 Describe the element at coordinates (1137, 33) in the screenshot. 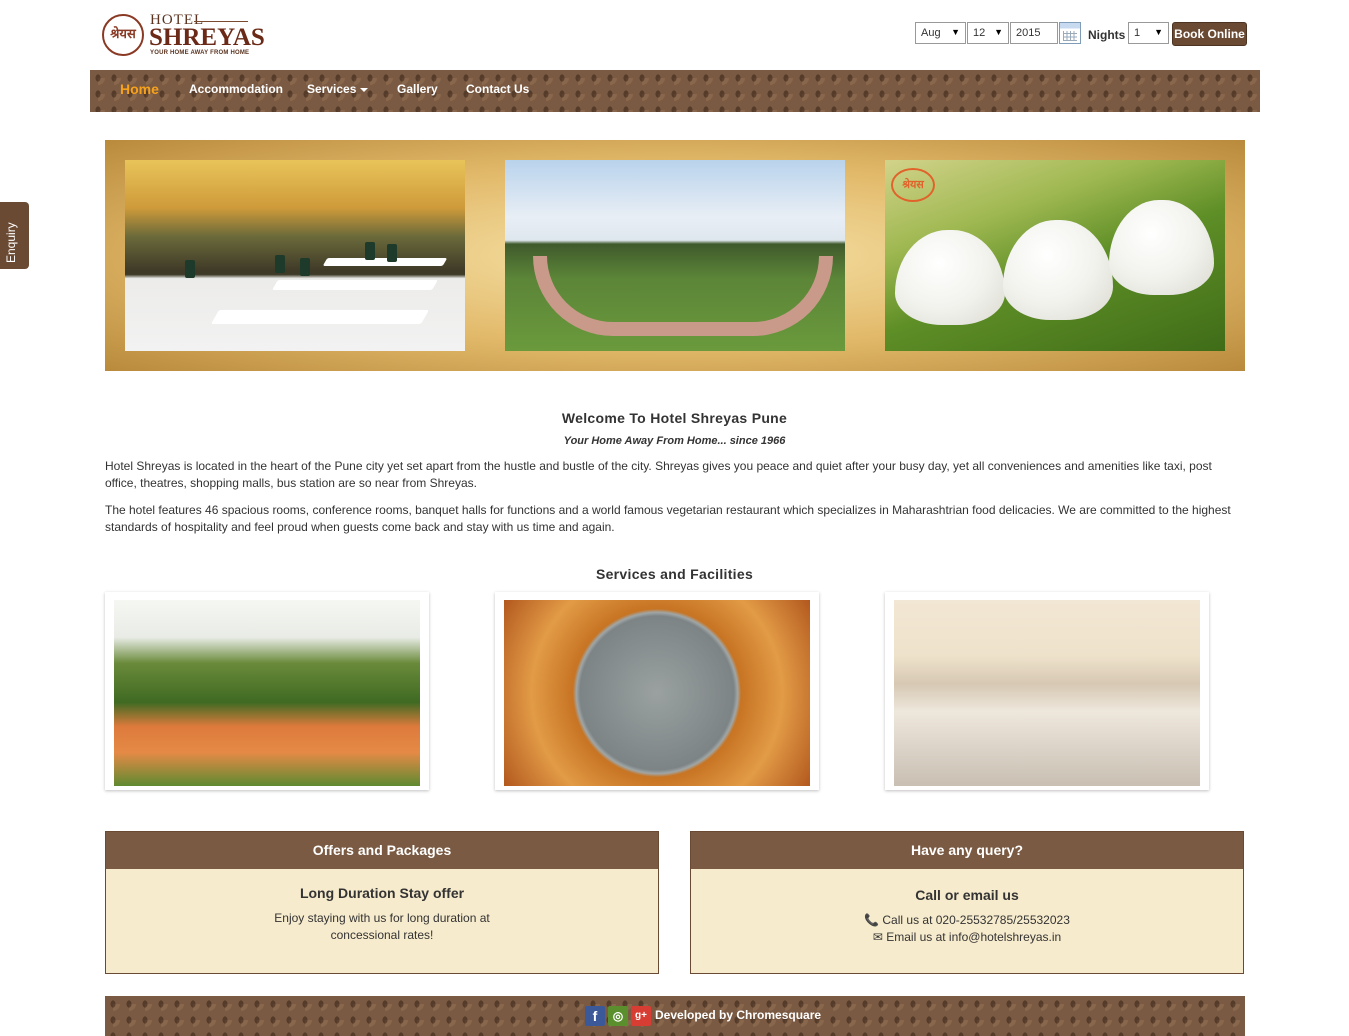

I see `nights-value: 1` at that location.